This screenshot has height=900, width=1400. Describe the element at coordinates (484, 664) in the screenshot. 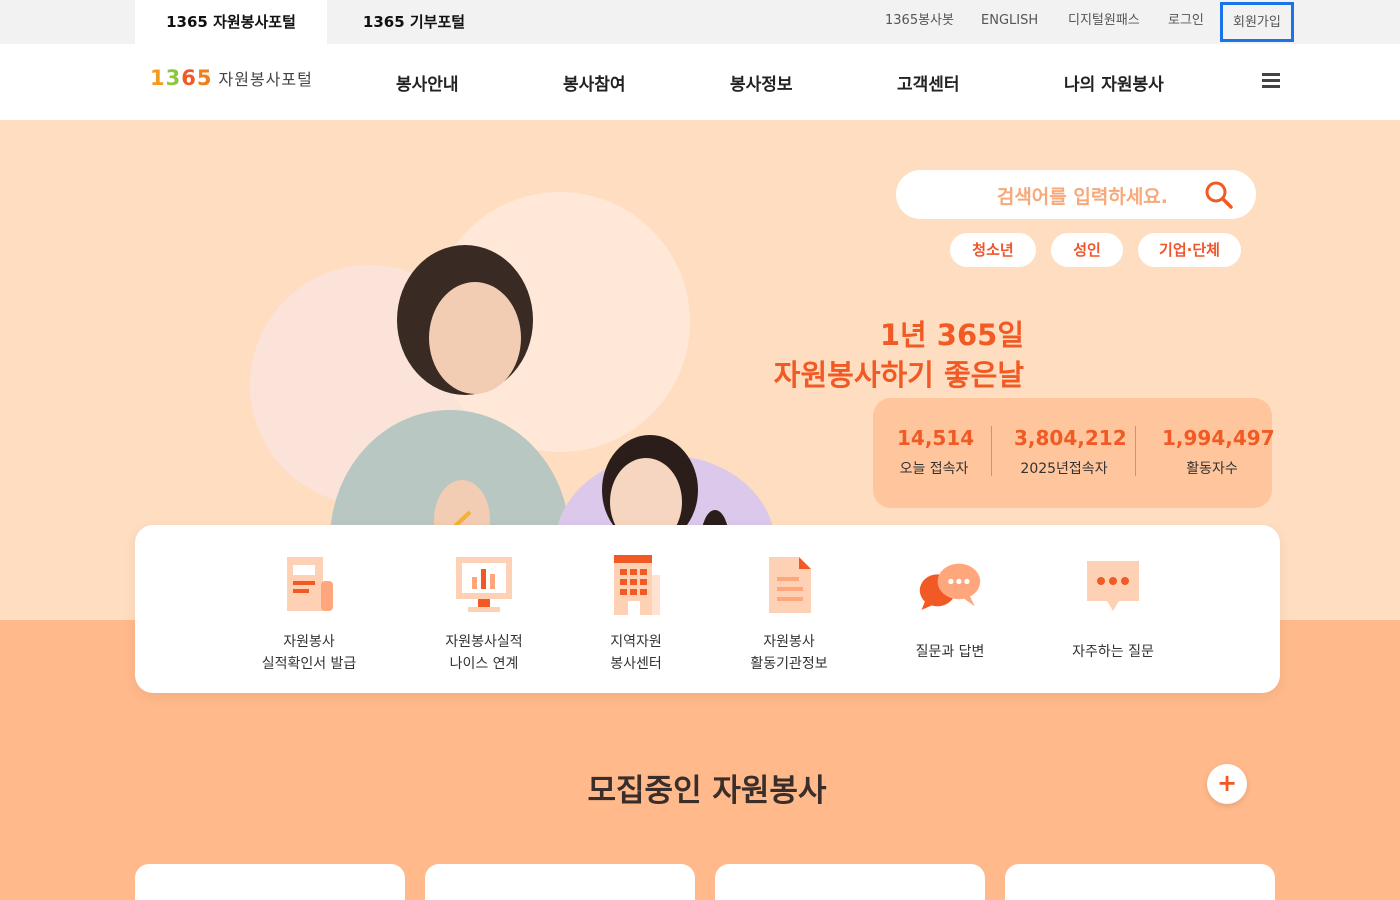

I see `label-line: 나이스 연계` at that location.